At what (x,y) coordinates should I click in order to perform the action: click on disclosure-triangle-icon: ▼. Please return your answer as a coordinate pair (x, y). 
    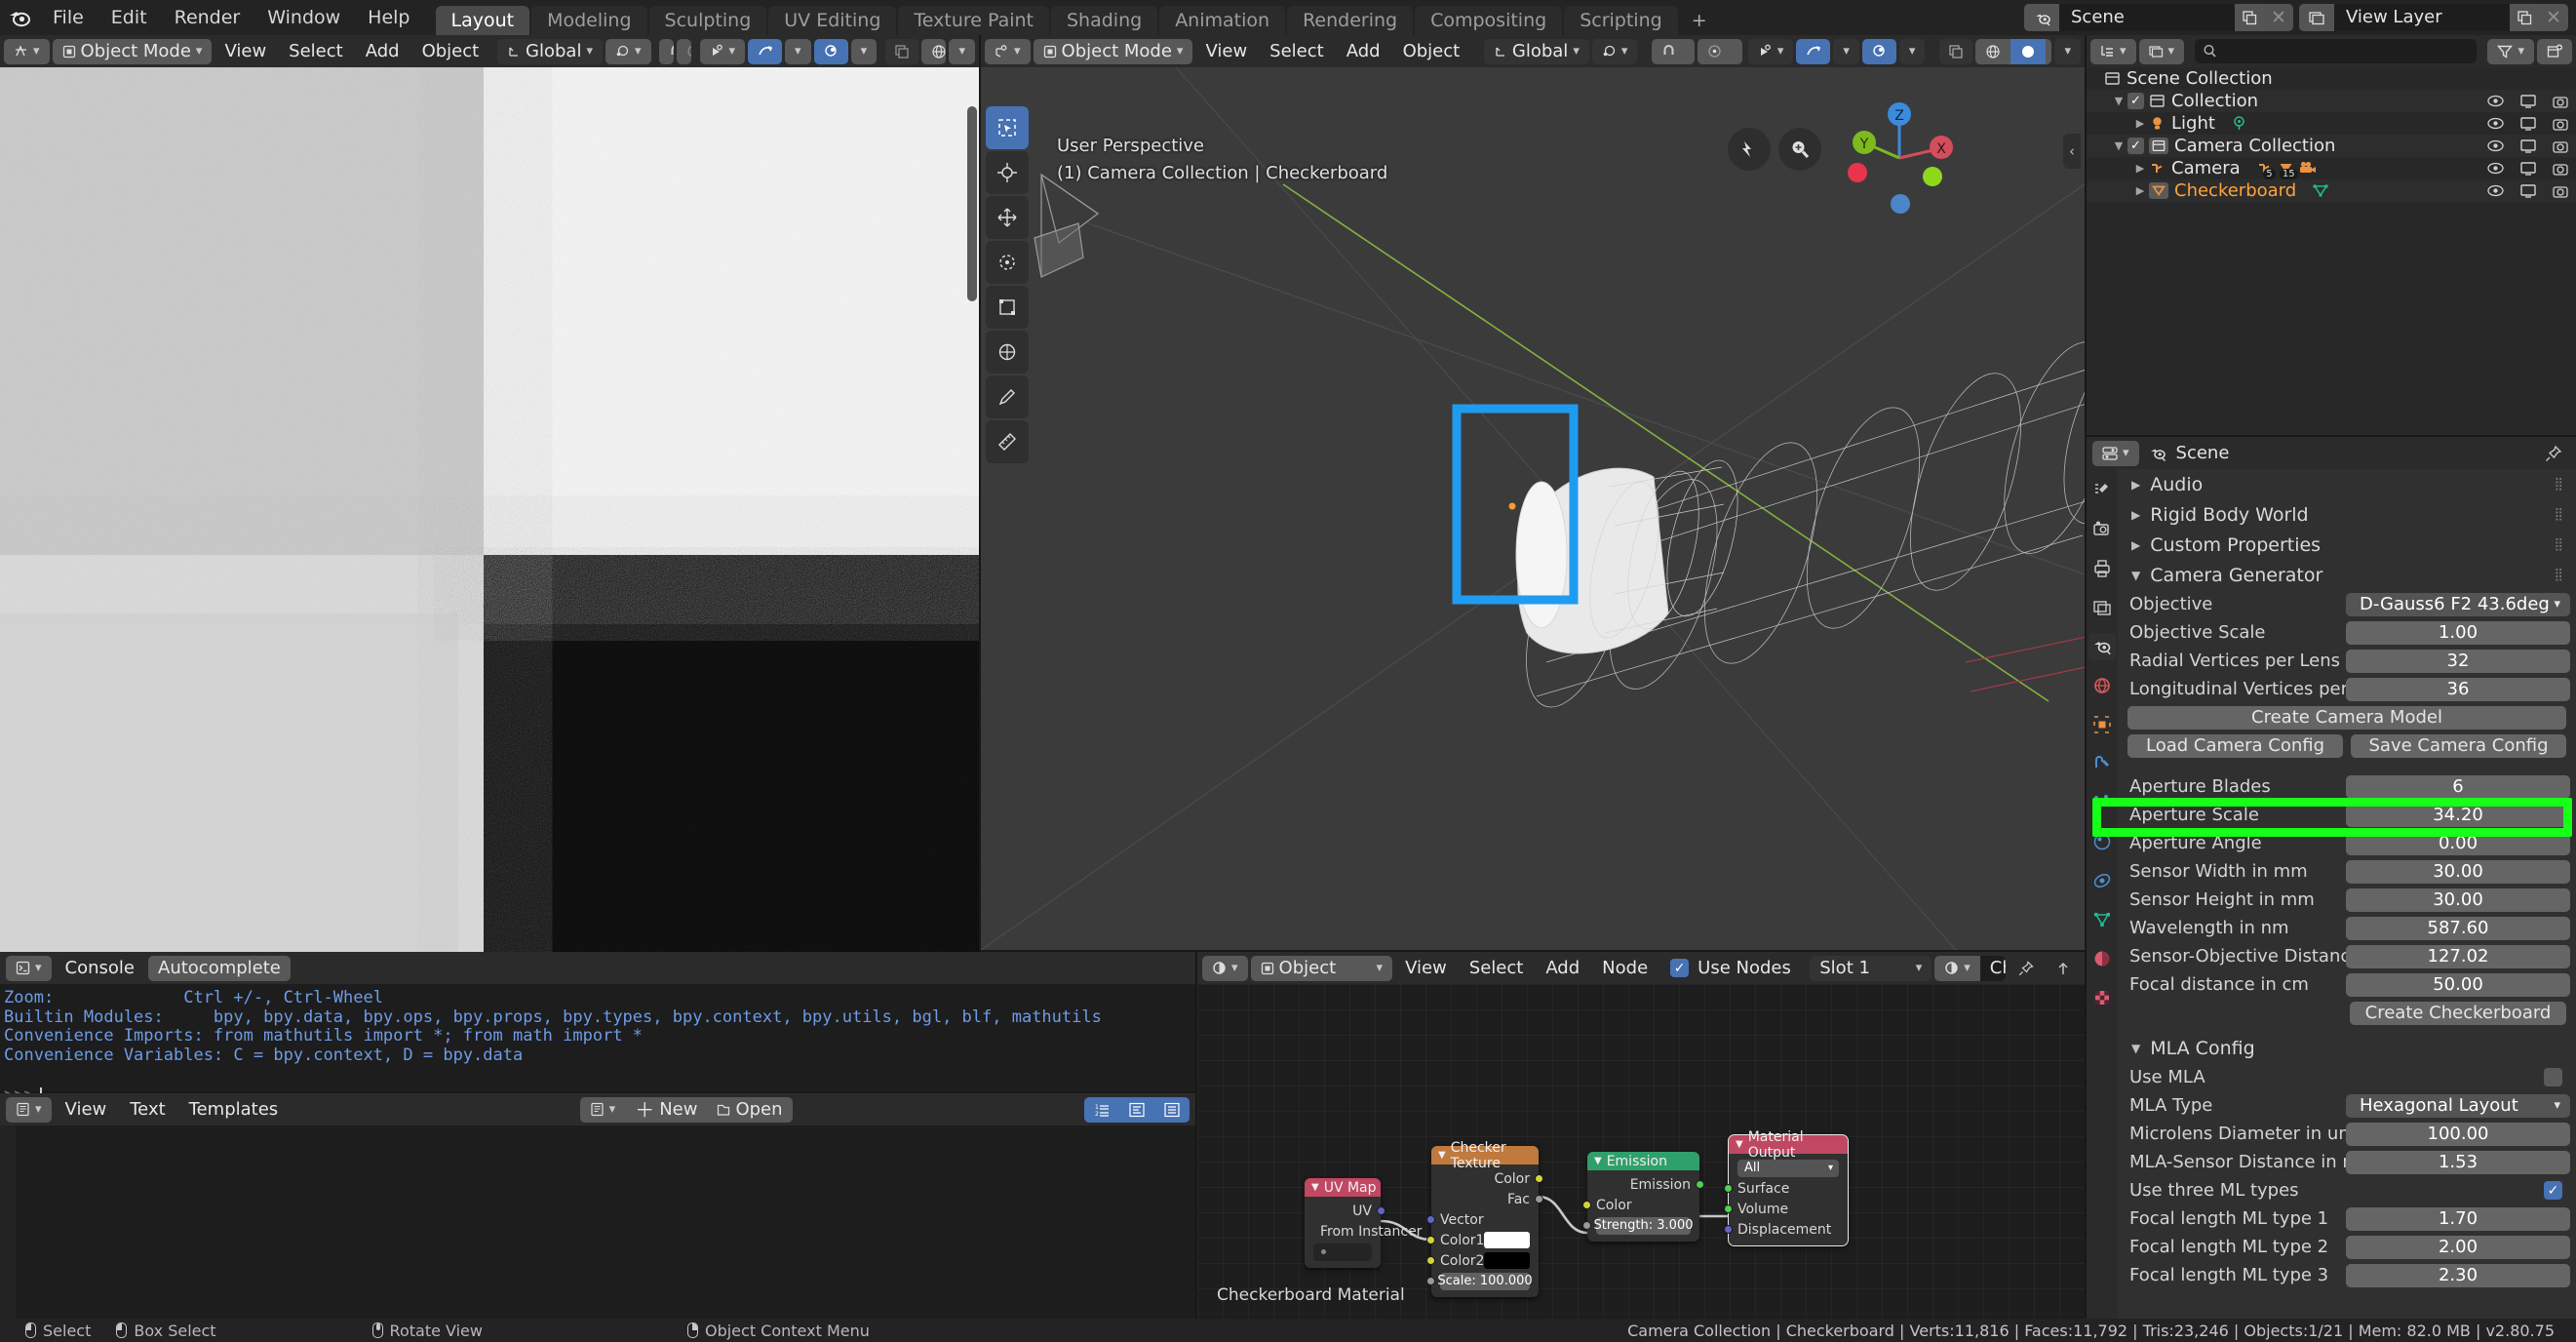
    Looking at the image, I should click on (2118, 101).